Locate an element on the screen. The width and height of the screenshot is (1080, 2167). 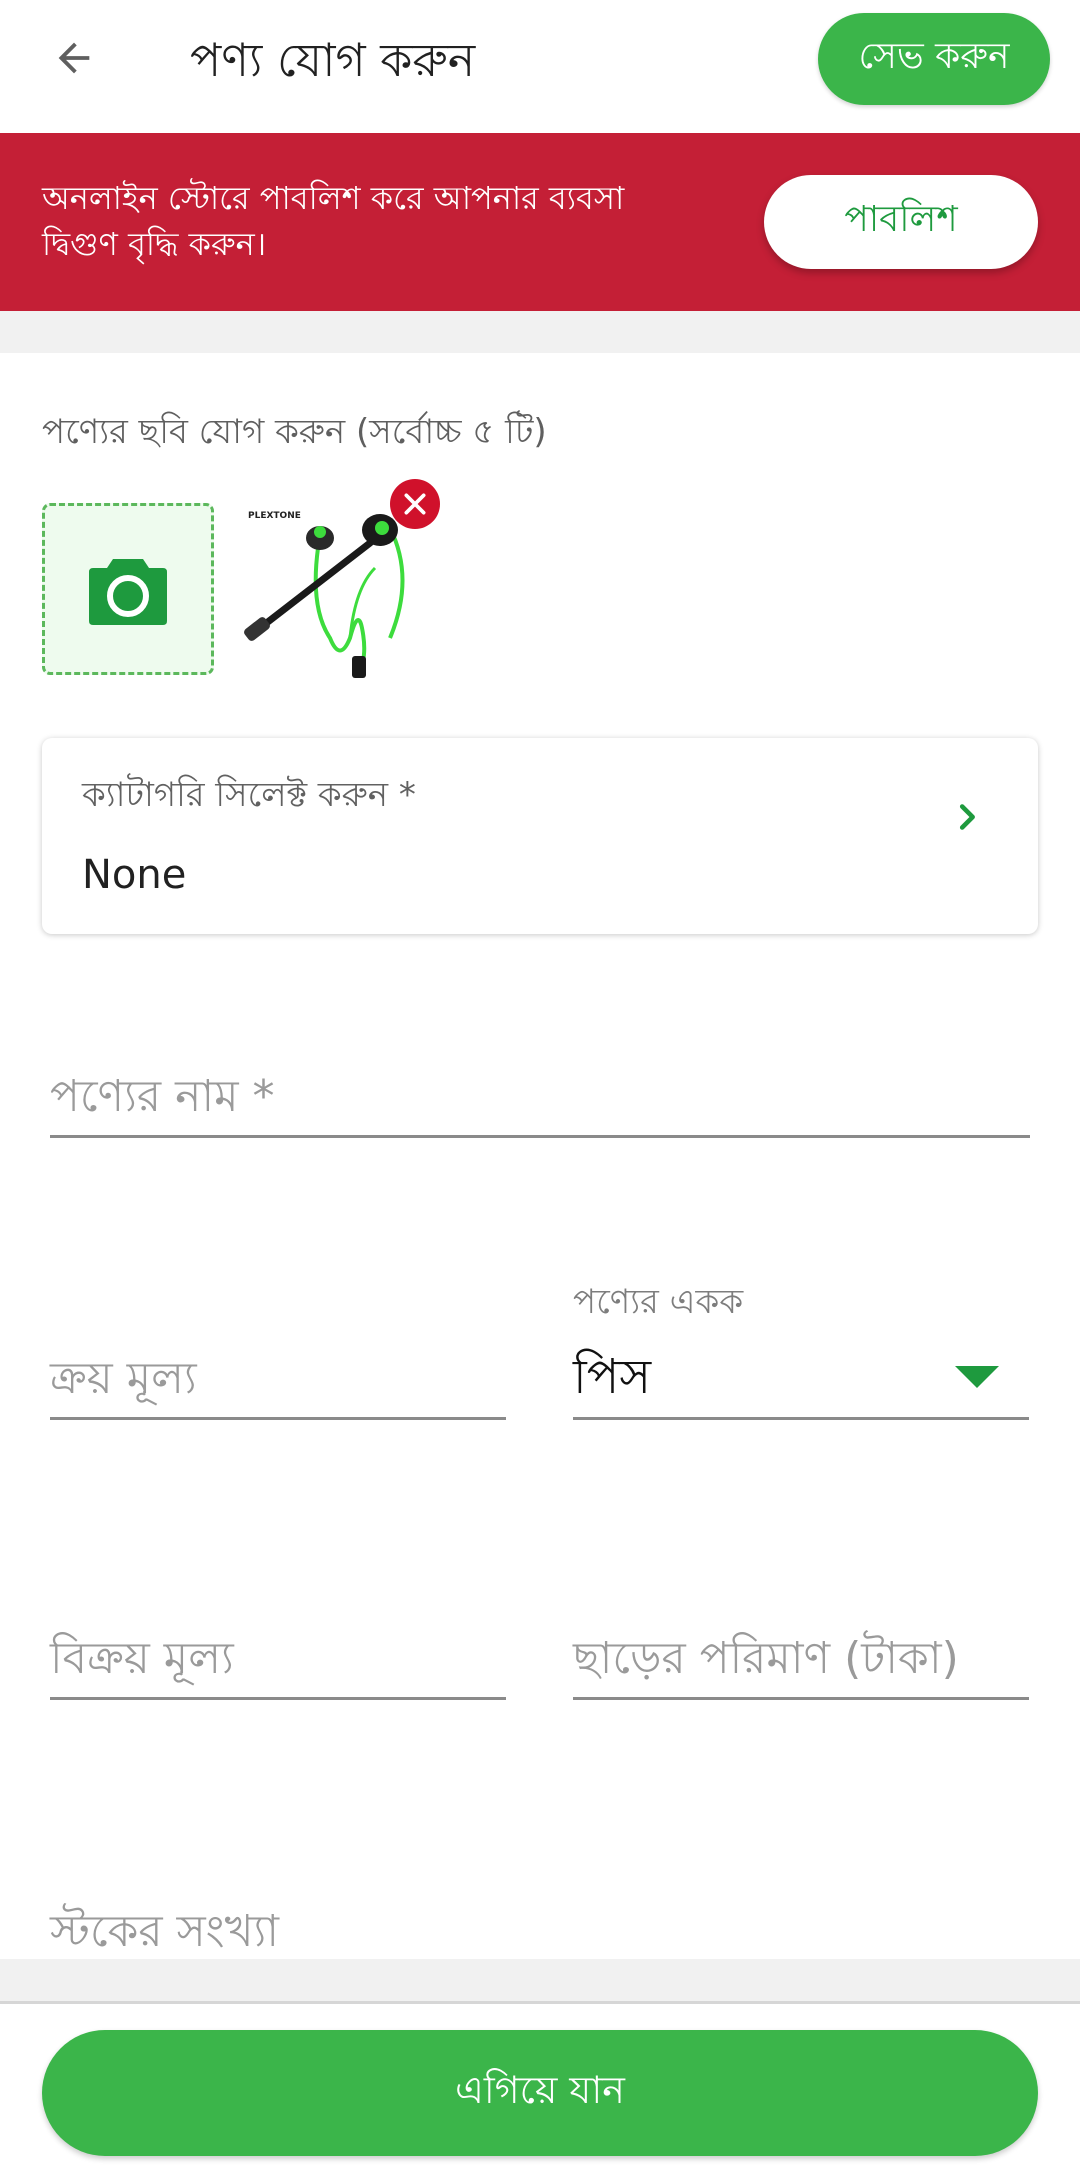
unit-label: পণ্যের একক is located at coordinates (658, 1302).